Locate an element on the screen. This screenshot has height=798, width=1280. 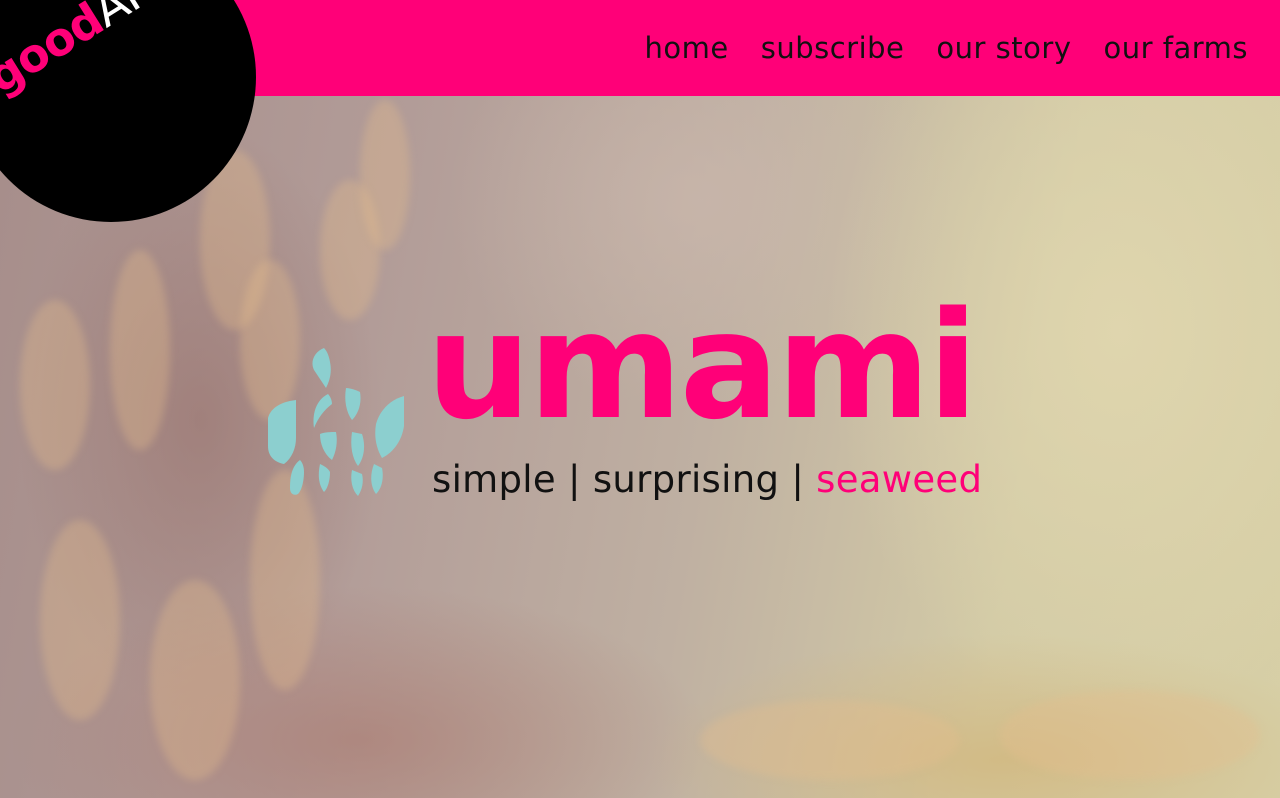
logo-text: goodAF is located at coordinates (79, 52).